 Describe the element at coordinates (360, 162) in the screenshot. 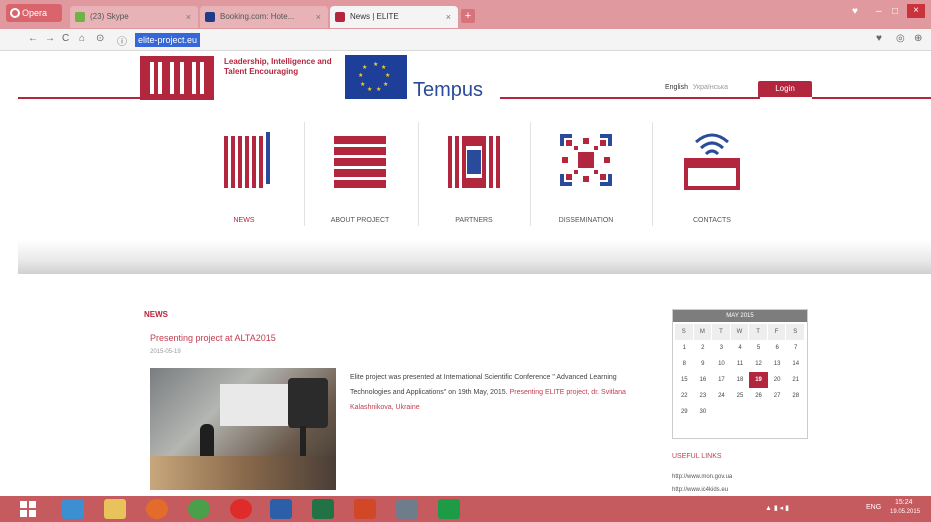

I see `about-icon` at that location.